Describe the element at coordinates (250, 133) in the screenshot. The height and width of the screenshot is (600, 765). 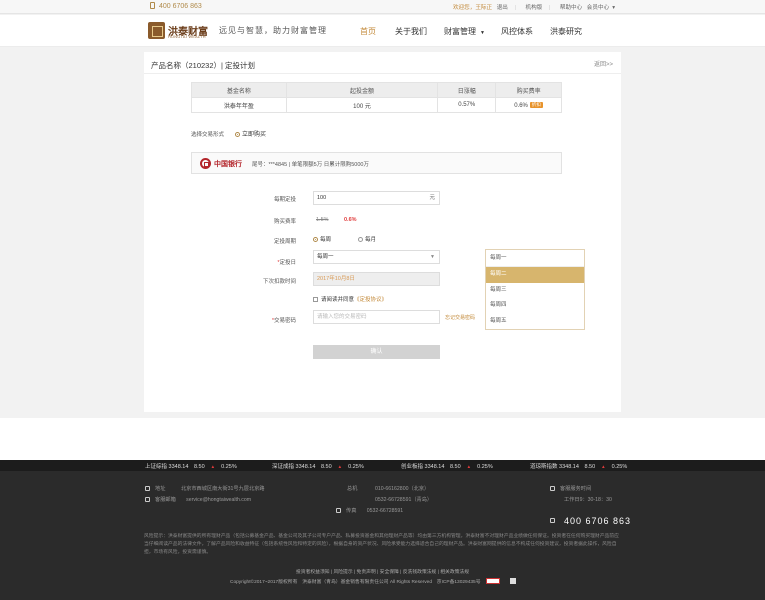
I see `trade-type-buy-radio: 立即购买` at that location.